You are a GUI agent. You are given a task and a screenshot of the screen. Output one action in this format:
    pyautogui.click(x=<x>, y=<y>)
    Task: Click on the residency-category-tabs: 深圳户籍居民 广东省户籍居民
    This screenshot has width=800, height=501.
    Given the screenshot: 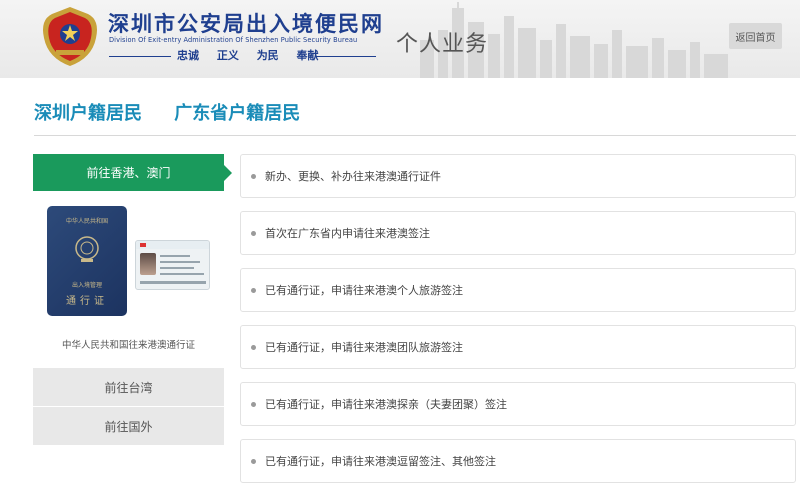 What is the action you would take?
    pyautogui.click(x=180, y=112)
    